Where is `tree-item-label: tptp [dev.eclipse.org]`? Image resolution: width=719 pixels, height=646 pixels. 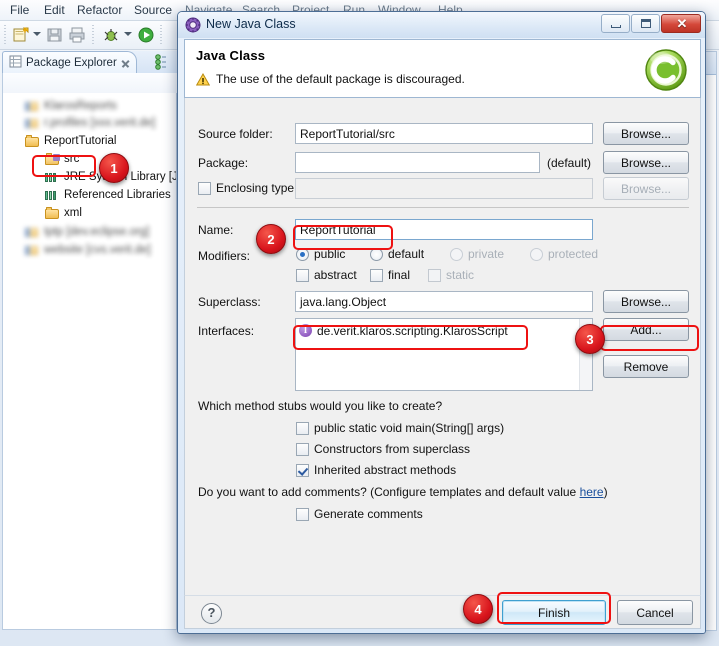
tree-item-label: tptp [dev.eclipse.org] is located at coordinates (97, 231).